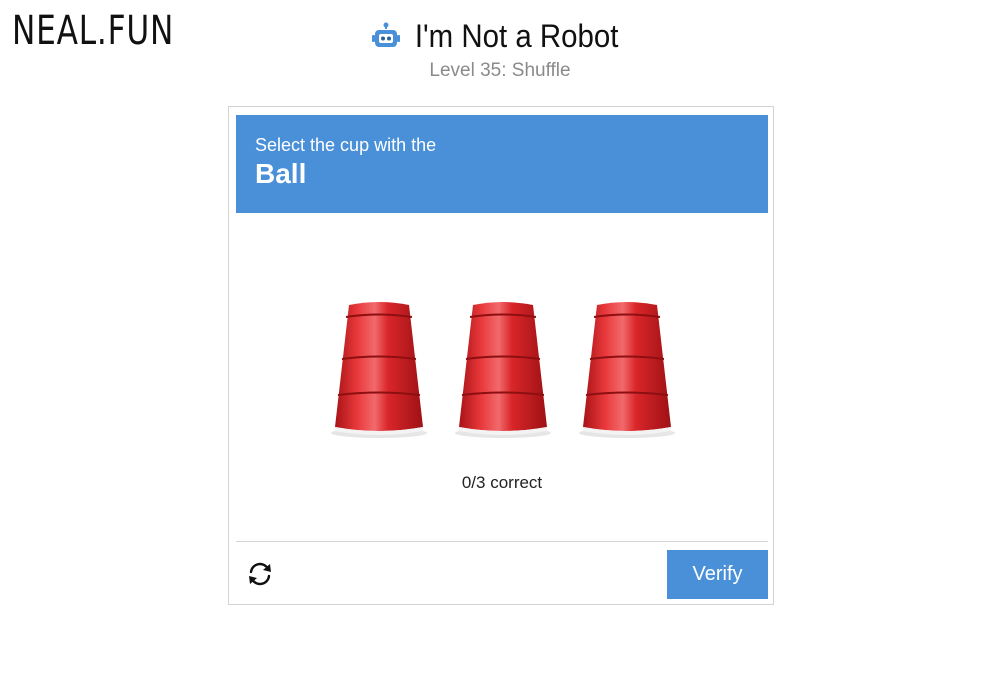 This screenshot has width=1000, height=700. Describe the element at coordinates (502, 164) in the screenshot. I see `captcha-prompt: Select the cup with the Ball` at that location.